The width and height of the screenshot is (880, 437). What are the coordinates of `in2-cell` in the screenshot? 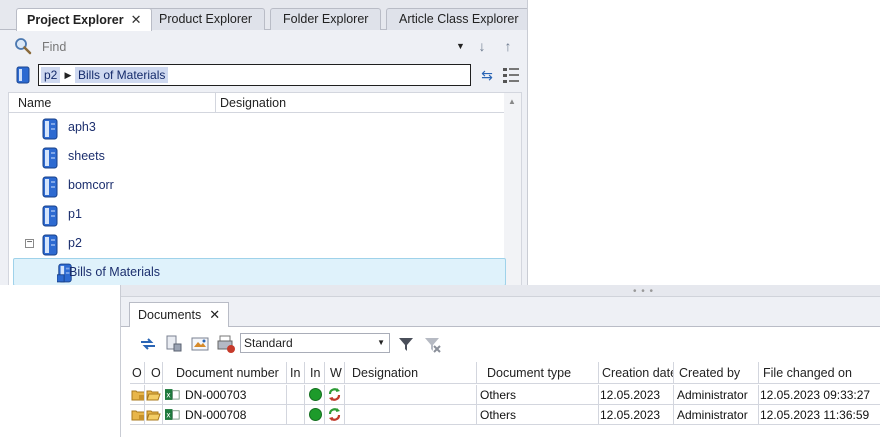 It's located at (315, 414).